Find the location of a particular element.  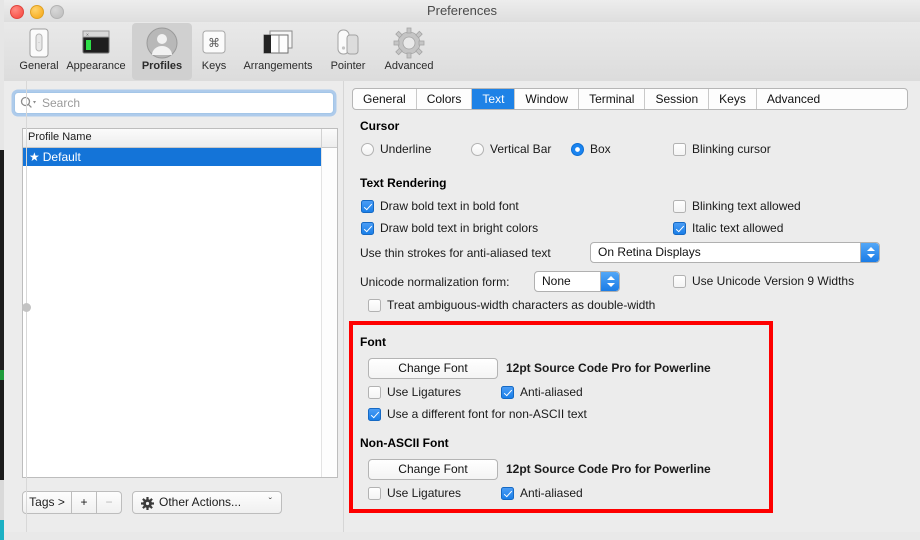

toolbar-item-profiles: Profiles is located at coordinates (162, 51).